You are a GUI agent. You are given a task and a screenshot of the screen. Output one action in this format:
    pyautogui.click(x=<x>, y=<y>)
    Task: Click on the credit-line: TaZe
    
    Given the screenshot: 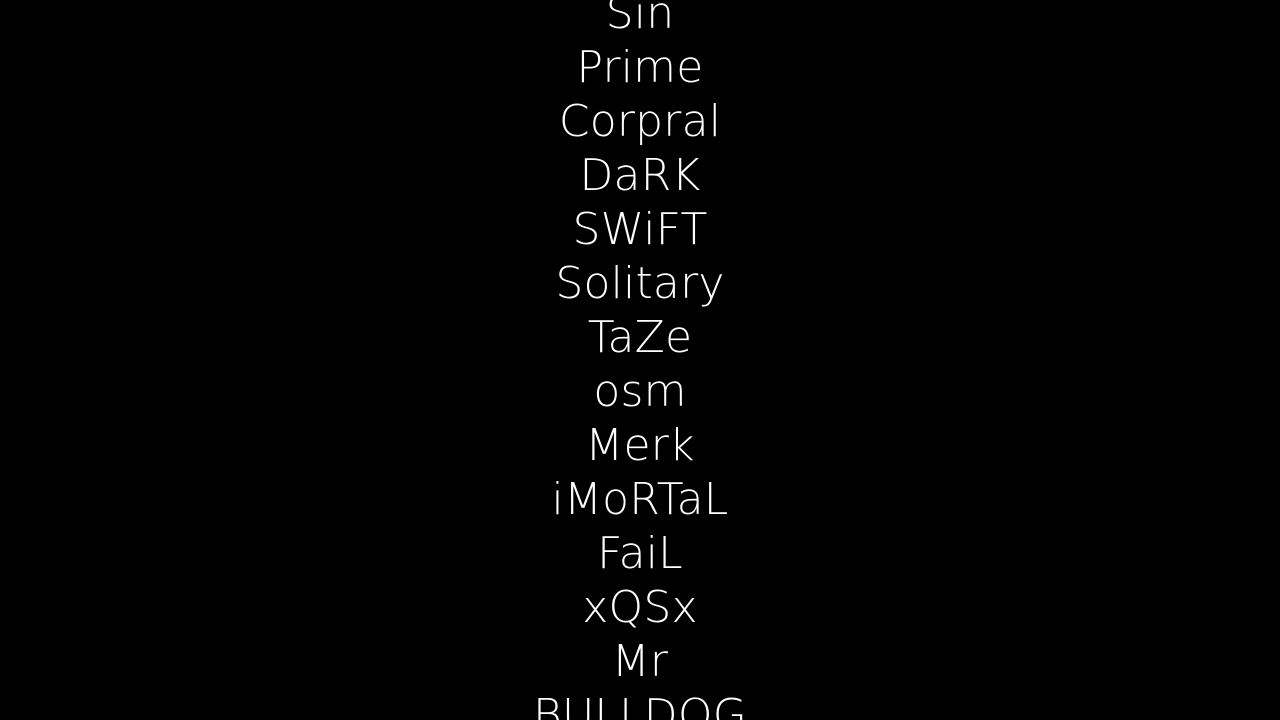 What is the action you would take?
    pyautogui.click(x=640, y=337)
    